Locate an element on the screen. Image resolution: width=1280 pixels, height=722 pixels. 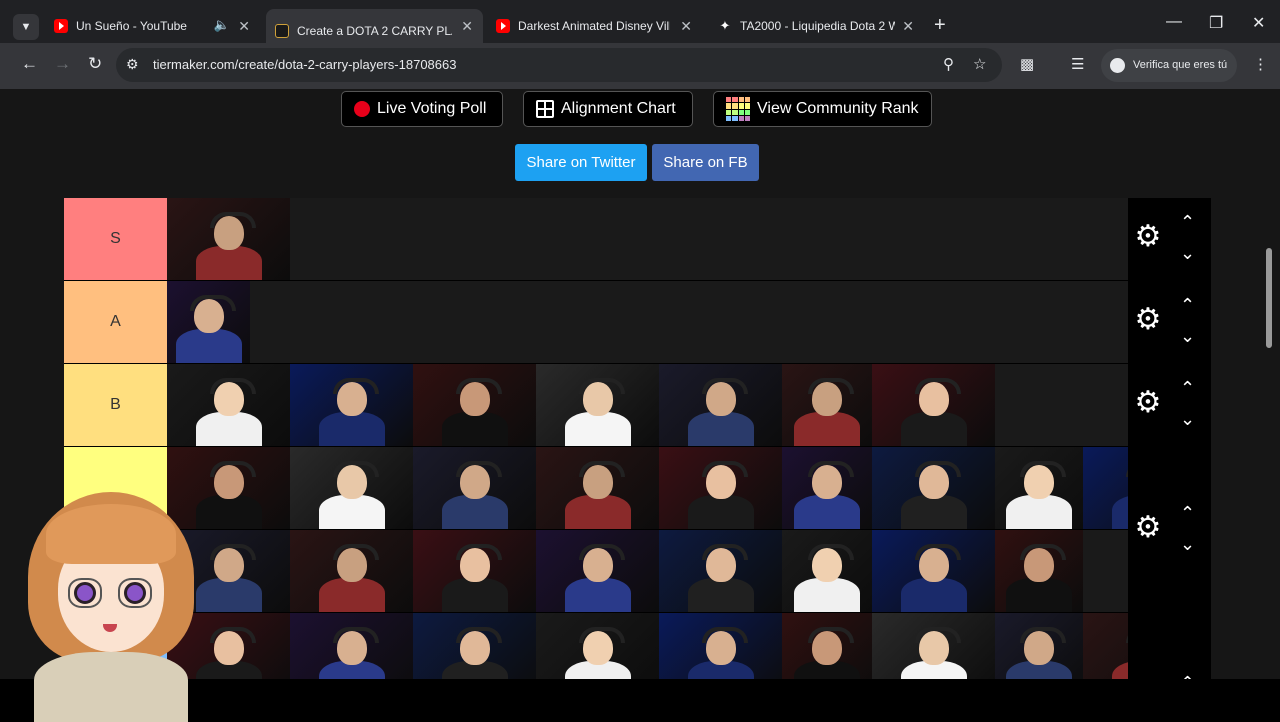
tier-label: S is located at coordinates (115, 239).